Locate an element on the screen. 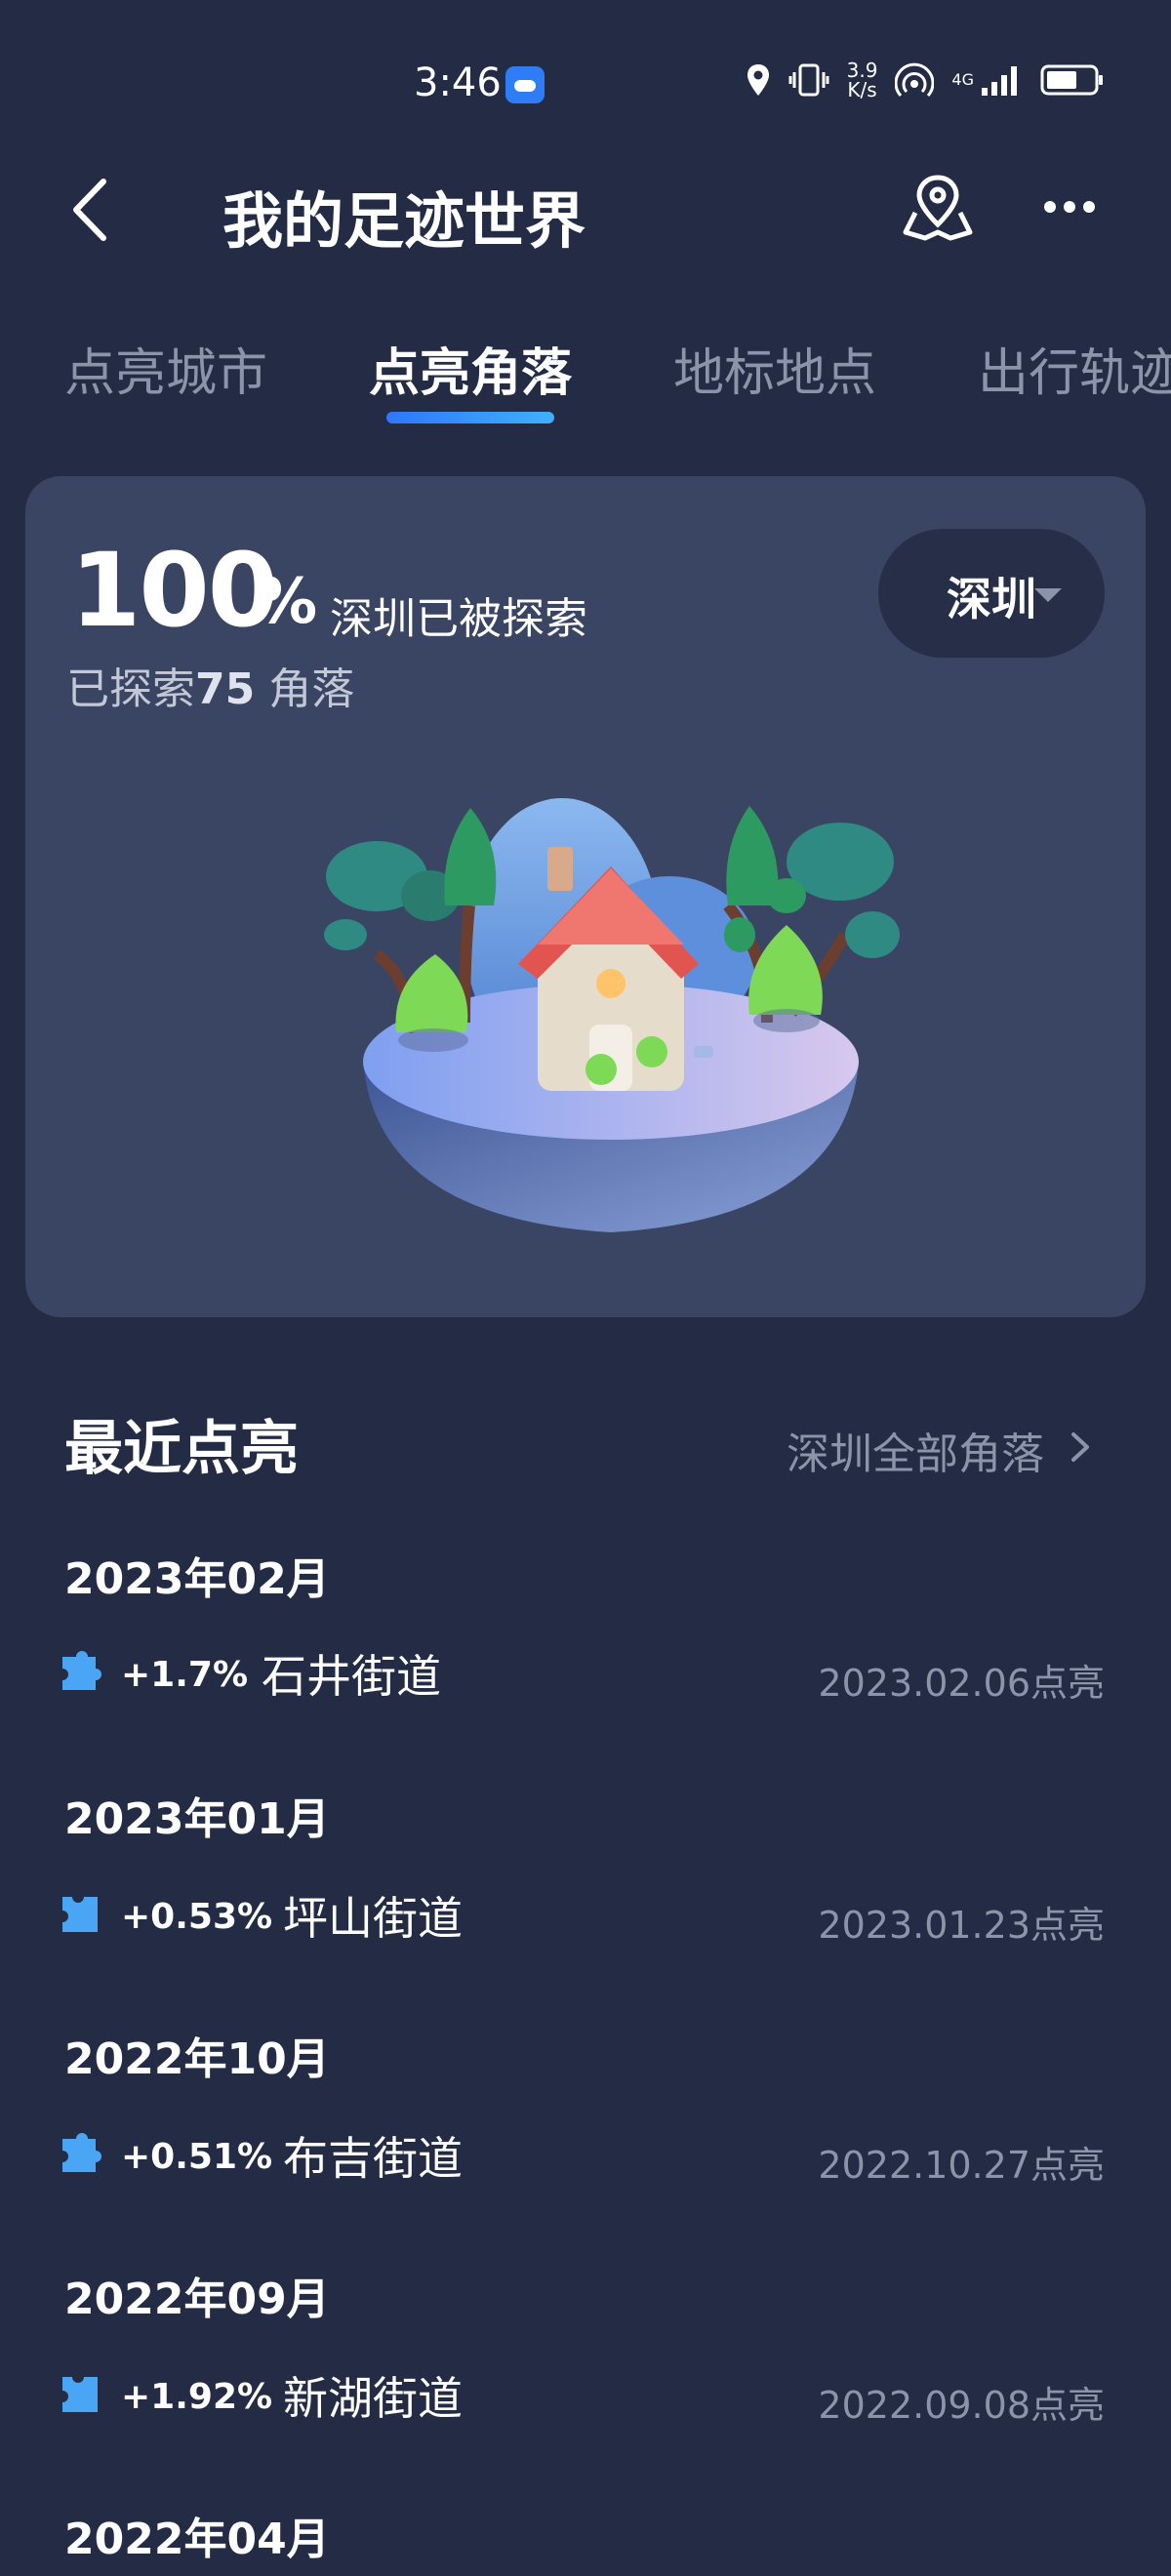 This screenshot has width=1171, height=2576. tab-trips: 出行轨迹 is located at coordinates (1074, 368).